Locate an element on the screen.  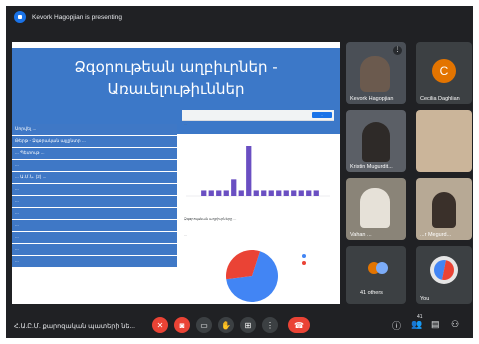
slide-title-line2: Առաւելութիւններ is located at coordinates (176, 89).